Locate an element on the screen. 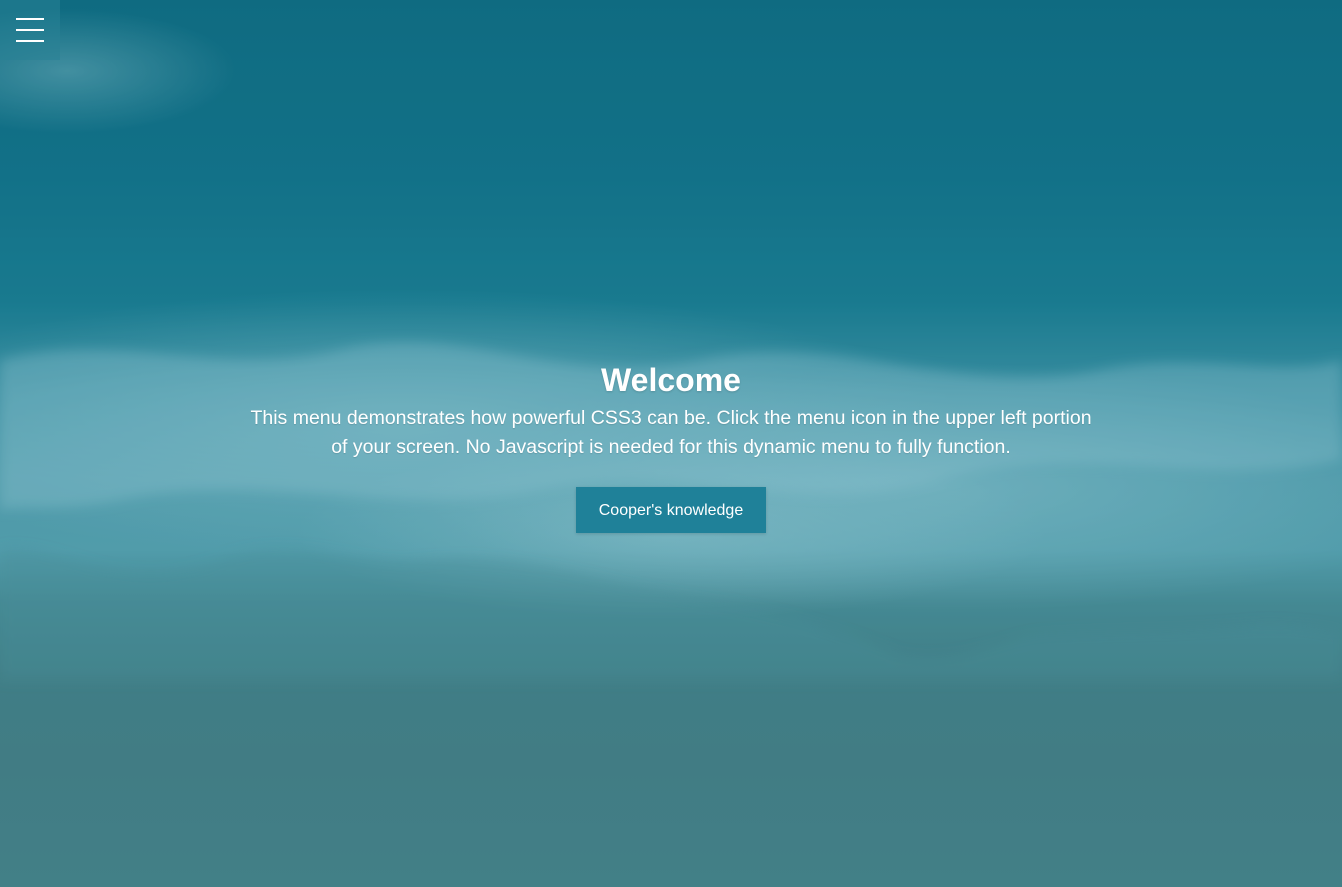  menu-bar-top is located at coordinates (30, 19).